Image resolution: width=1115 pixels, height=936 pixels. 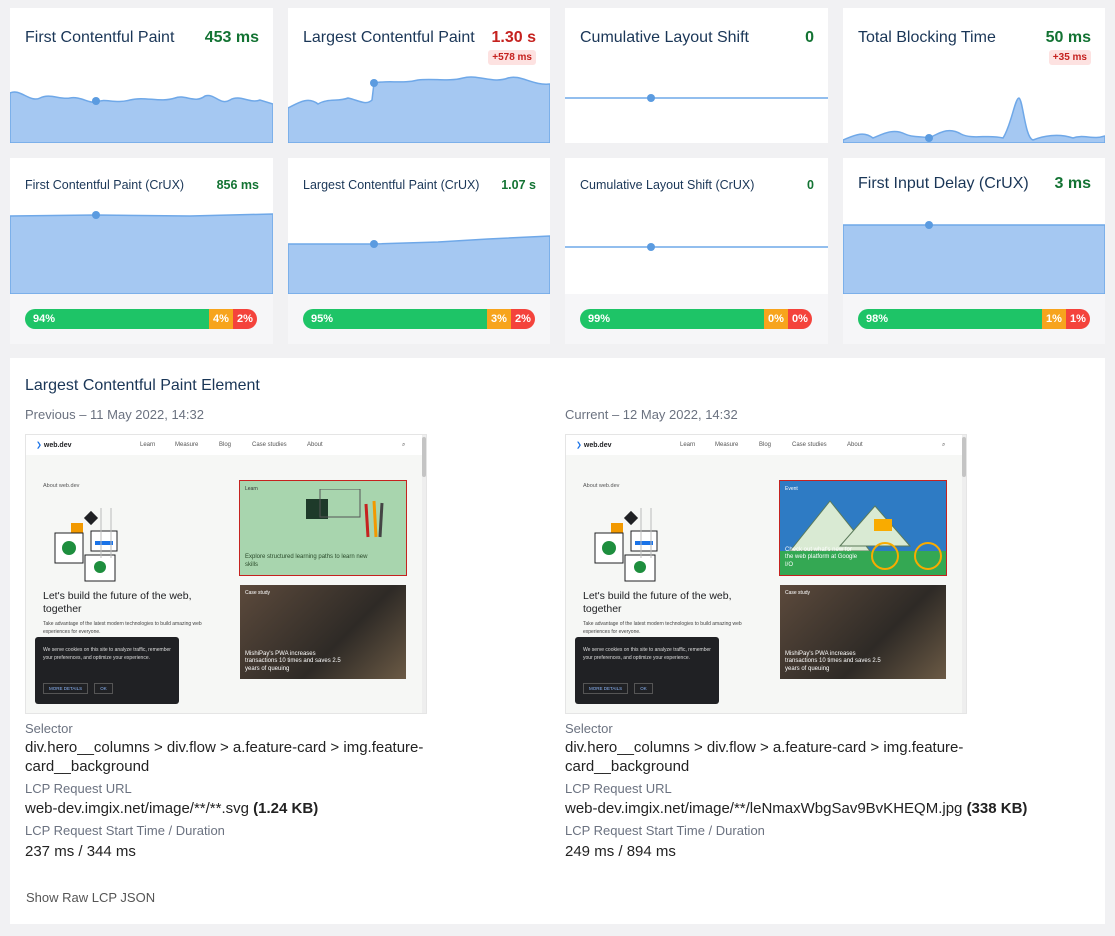 I want to click on distribution-bar: 98% 1% 1%, so click(x=974, y=319).